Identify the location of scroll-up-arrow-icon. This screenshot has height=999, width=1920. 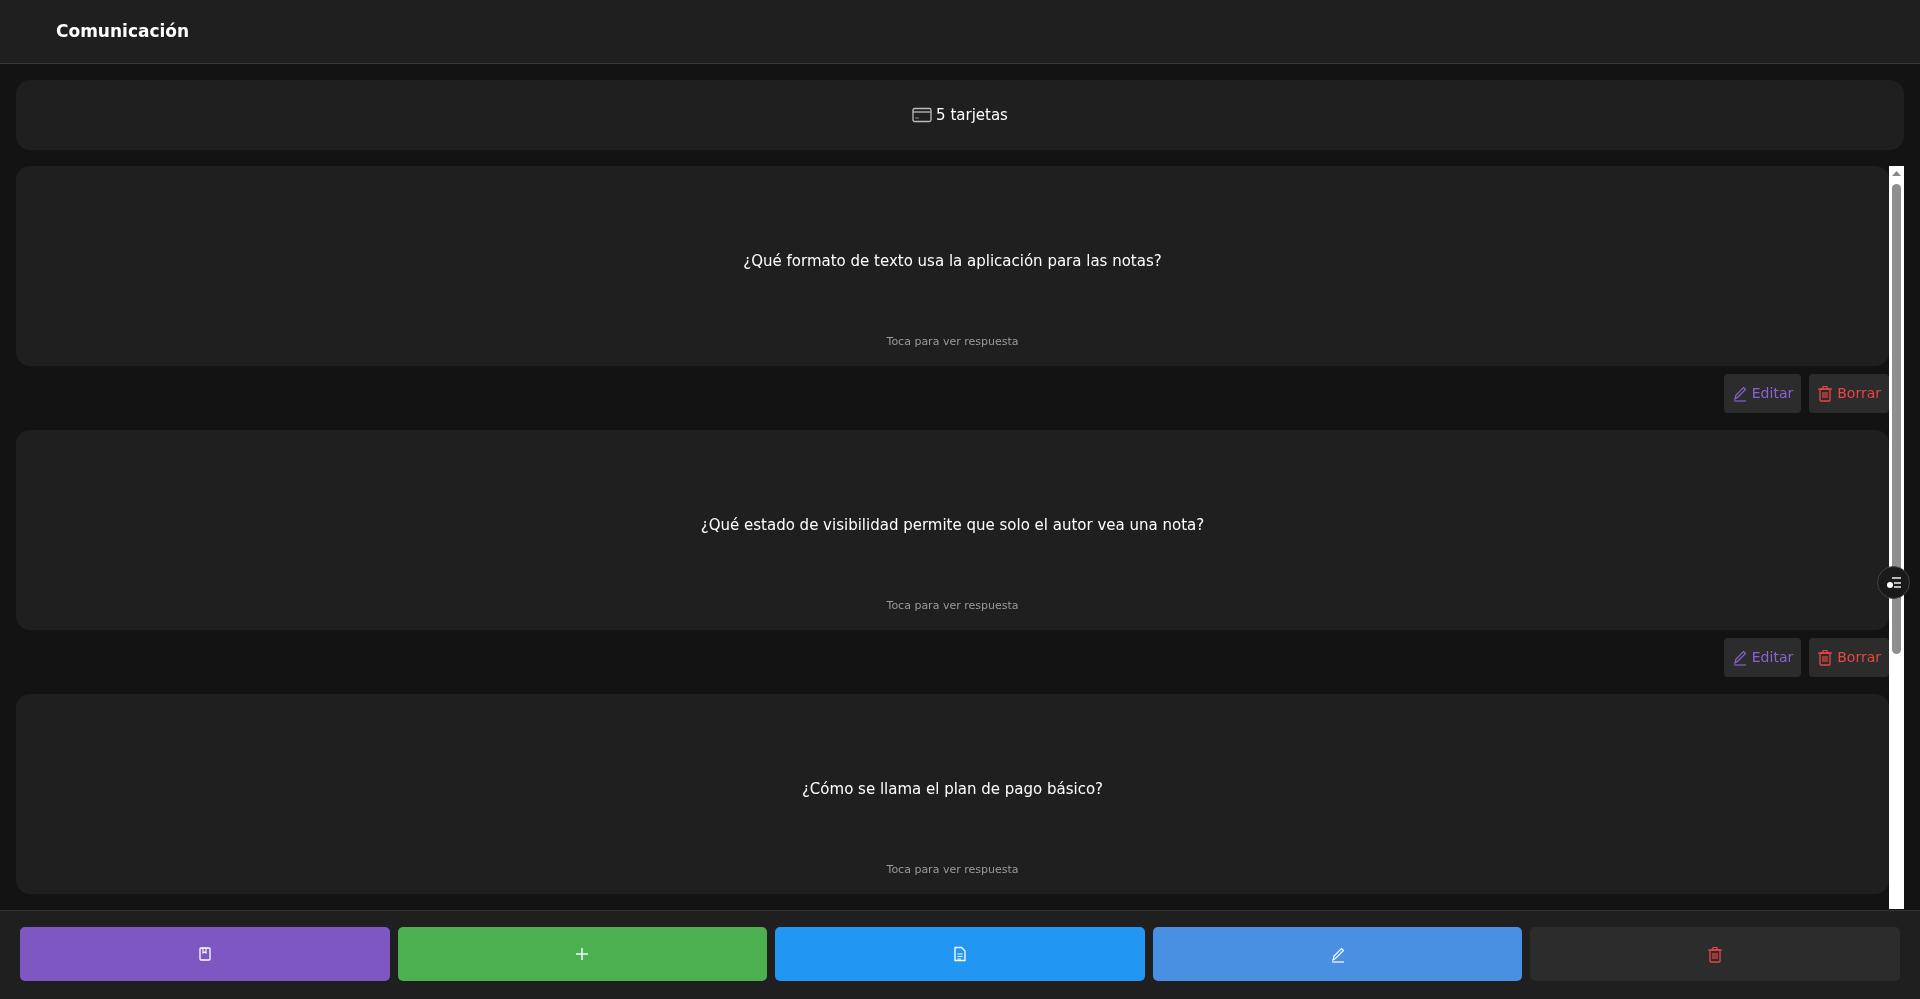
(1896, 173).